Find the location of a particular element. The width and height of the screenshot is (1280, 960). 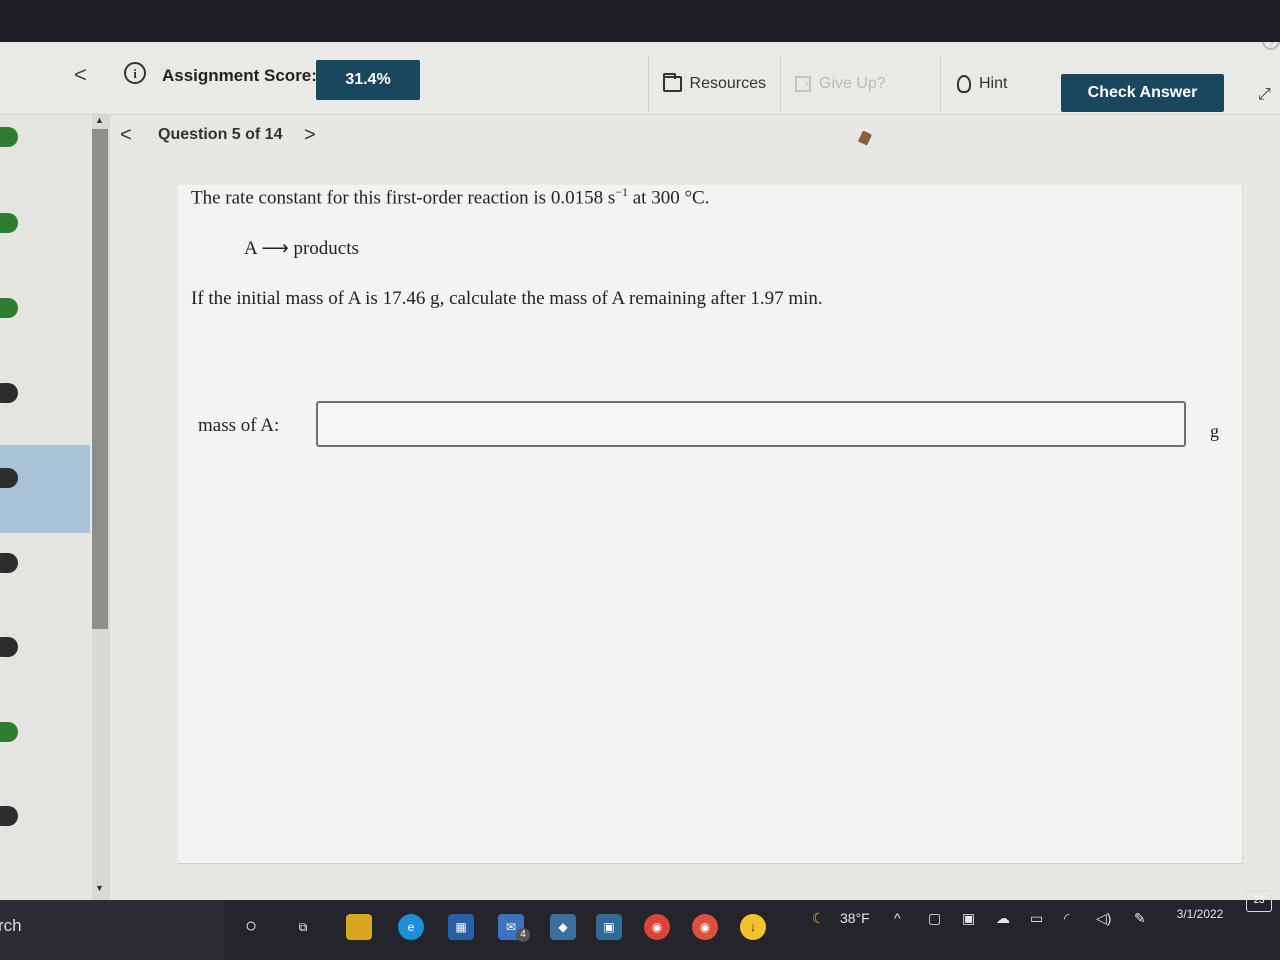

wifi-icon: ◜ is located at coordinates (1066, 918).